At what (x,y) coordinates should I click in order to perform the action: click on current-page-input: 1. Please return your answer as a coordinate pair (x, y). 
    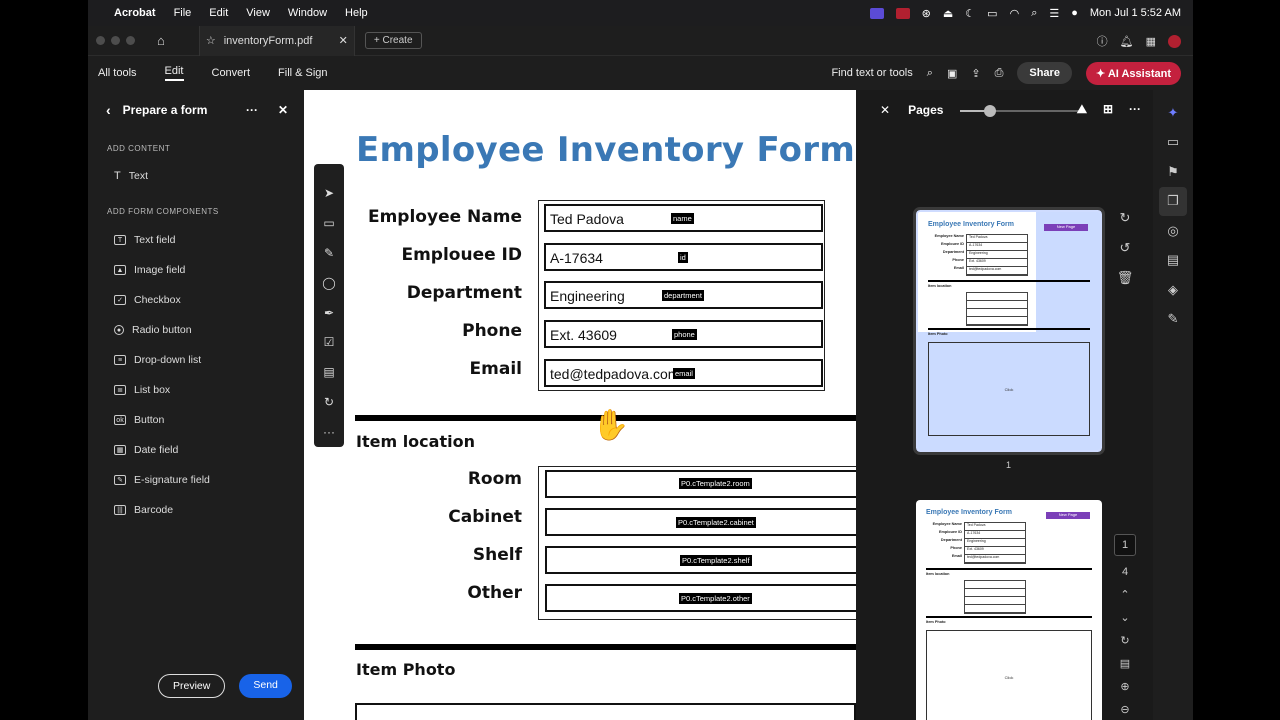
    Looking at the image, I should click on (1125, 545).